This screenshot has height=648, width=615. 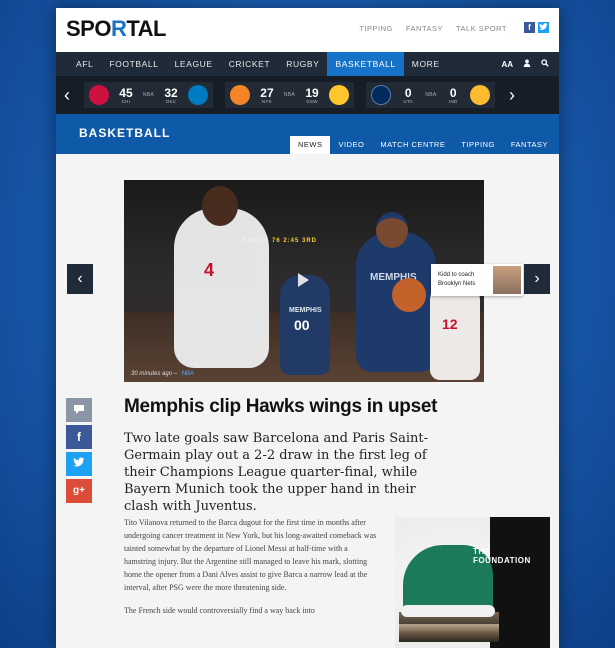 What do you see at coordinates (267, 101) in the screenshot?
I see `home-team: NYK` at bounding box center [267, 101].